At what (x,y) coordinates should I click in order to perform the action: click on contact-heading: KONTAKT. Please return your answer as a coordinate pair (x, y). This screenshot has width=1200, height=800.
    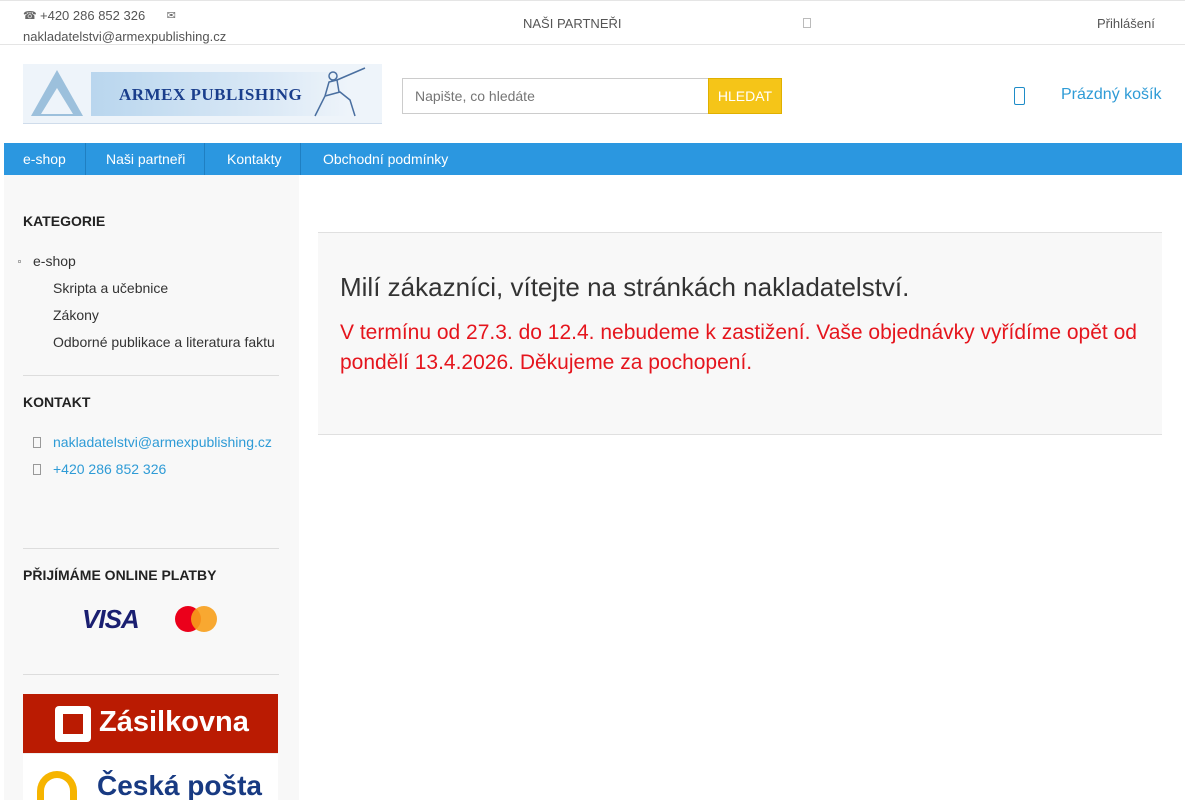
    Looking at the image, I should click on (57, 402).